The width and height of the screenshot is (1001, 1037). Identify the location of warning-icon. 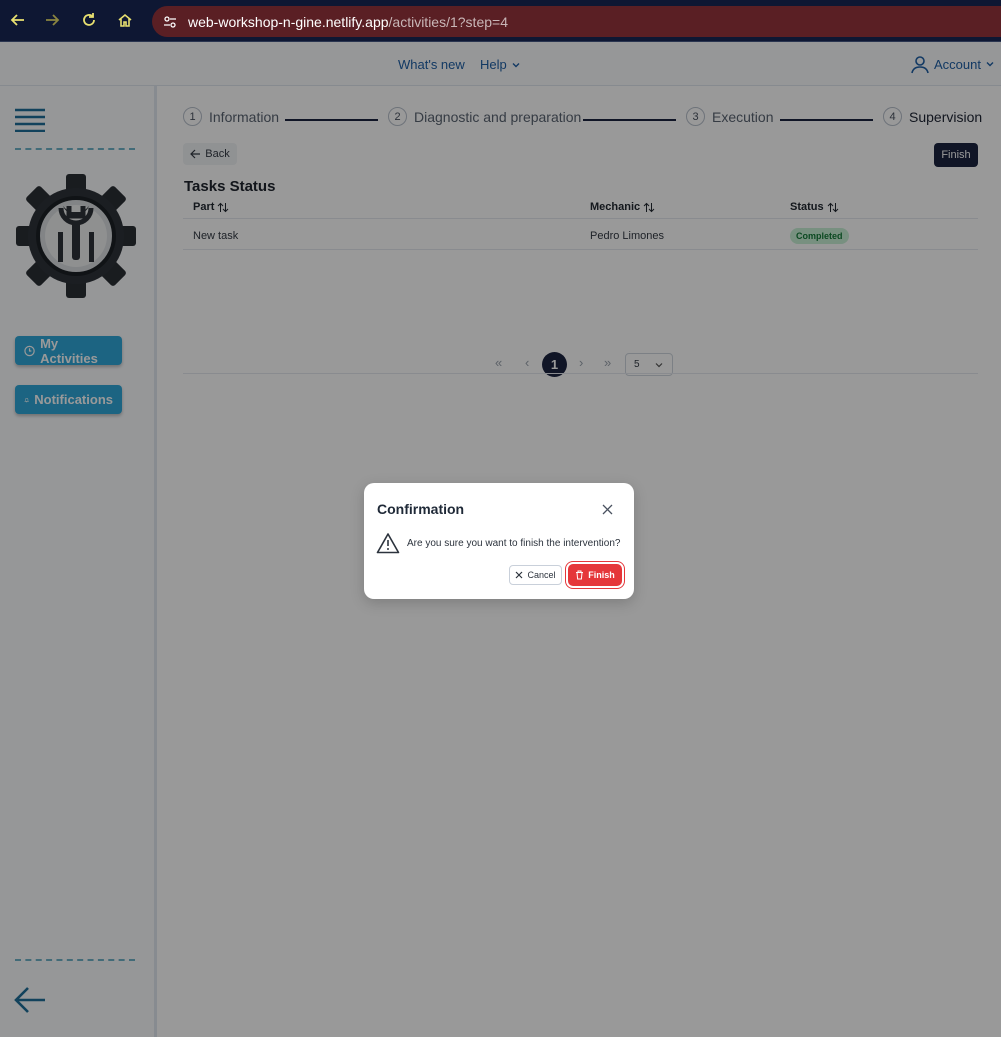
(388, 543).